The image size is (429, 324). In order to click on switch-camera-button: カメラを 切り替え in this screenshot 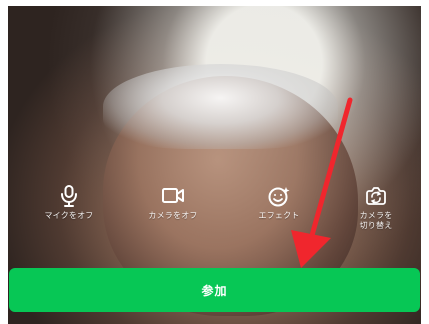, I will do `click(376, 207)`.